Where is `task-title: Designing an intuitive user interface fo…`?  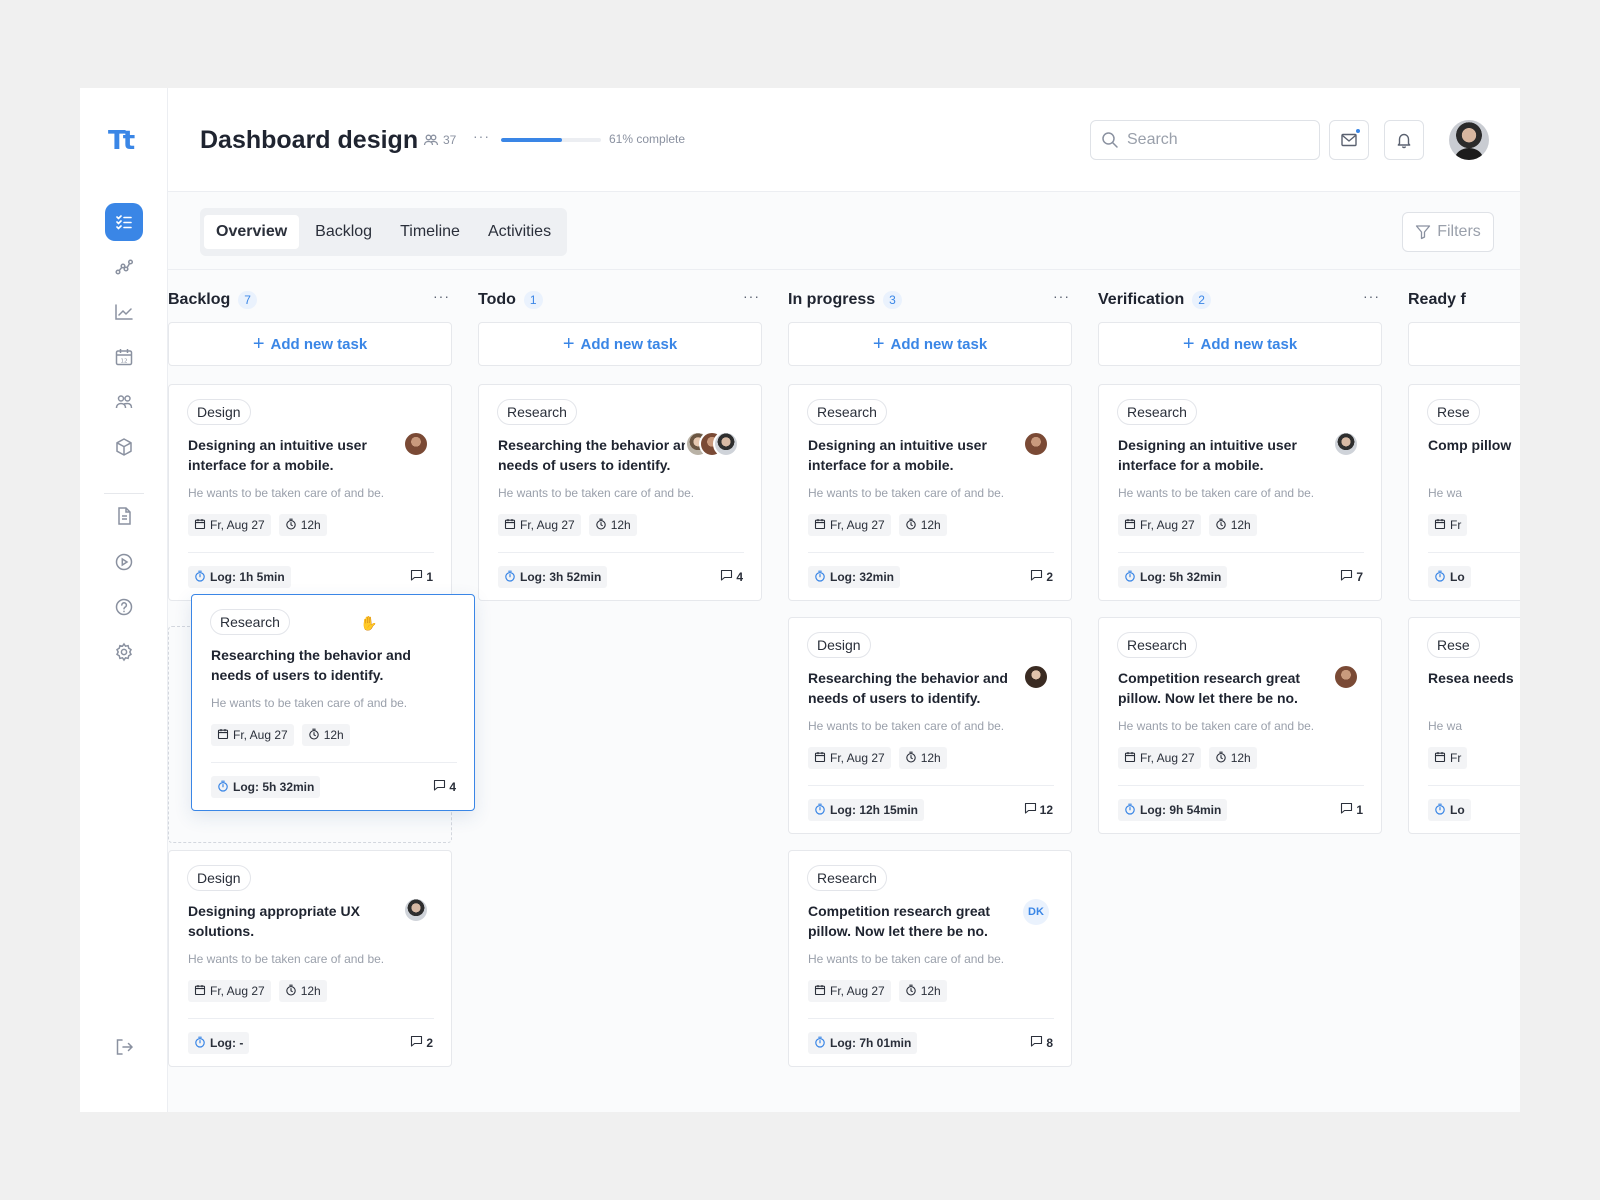
task-title: Designing an intuitive user interface fo… is located at coordinates (277, 455).